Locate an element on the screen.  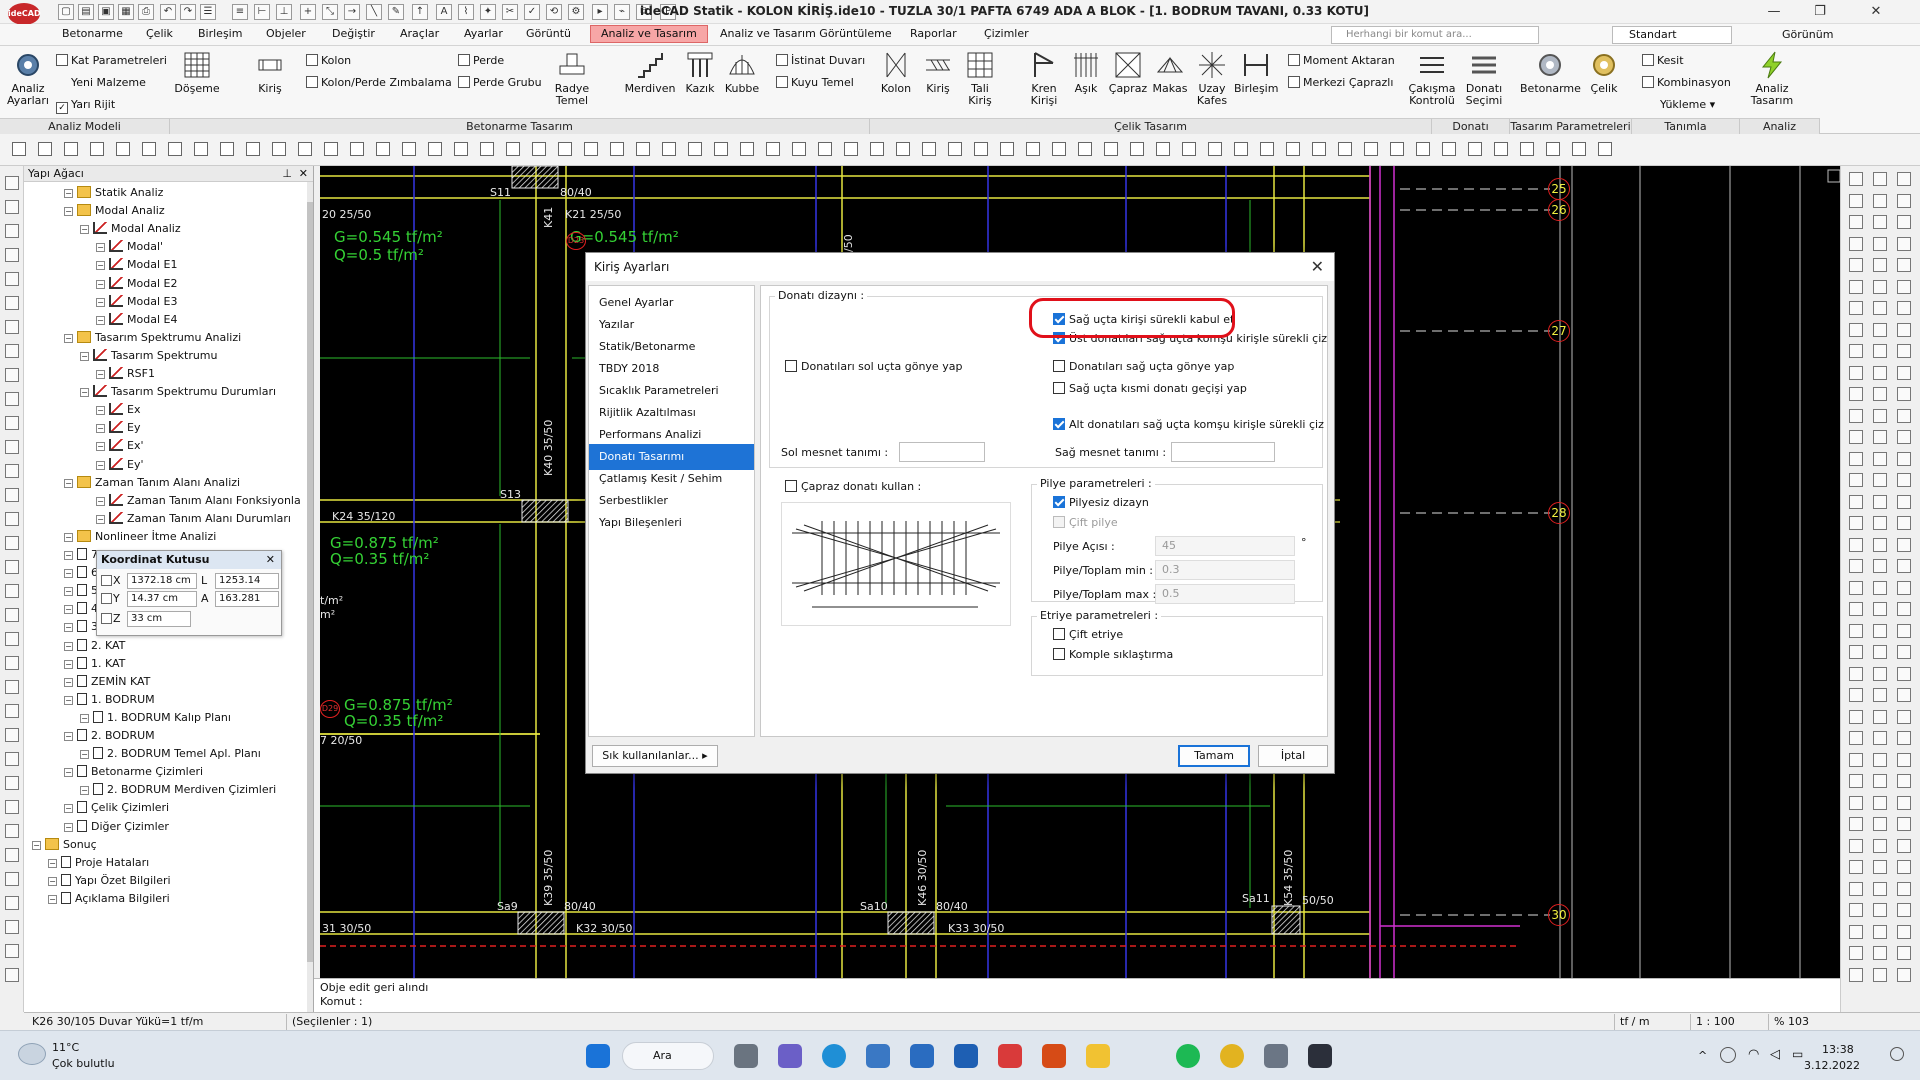
cift-etriye-checkbox: Çift etriye is located at coordinates (1088, 635).